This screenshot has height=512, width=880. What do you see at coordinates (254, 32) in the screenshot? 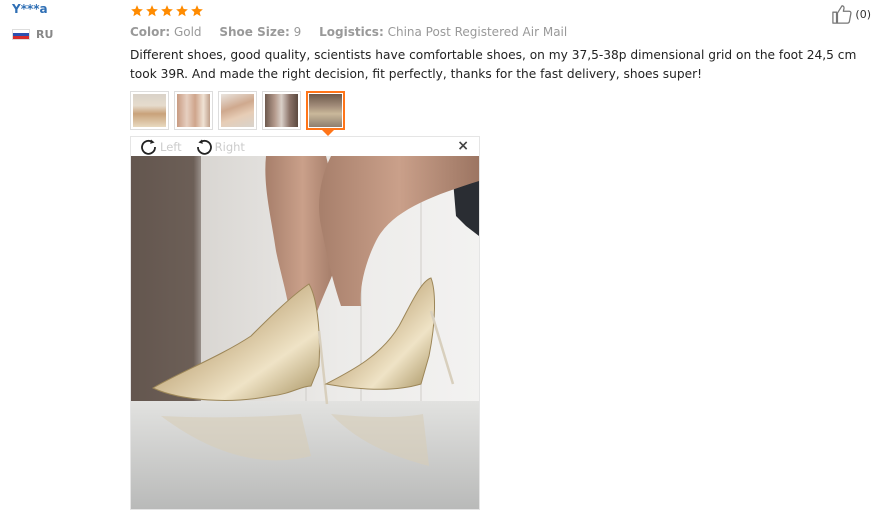
I see `size-label: Shoe Size:` at bounding box center [254, 32].